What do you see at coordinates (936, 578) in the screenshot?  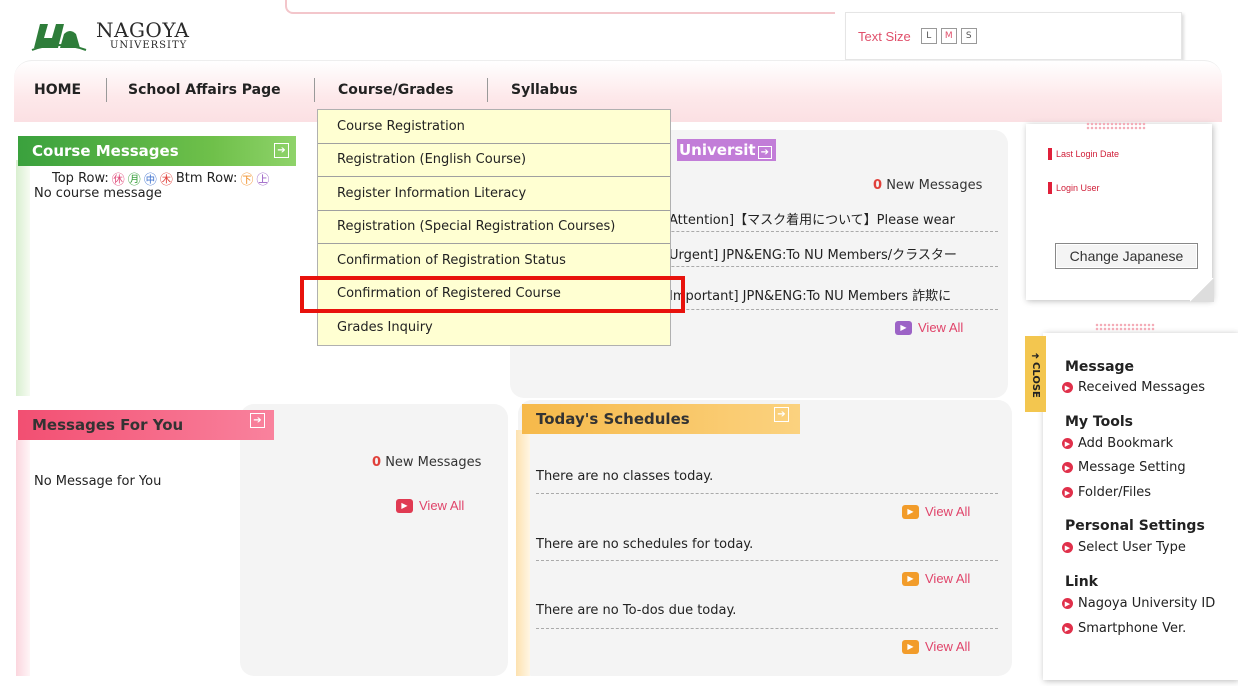 I see `schedules-view-all-link: ▶ View All` at bounding box center [936, 578].